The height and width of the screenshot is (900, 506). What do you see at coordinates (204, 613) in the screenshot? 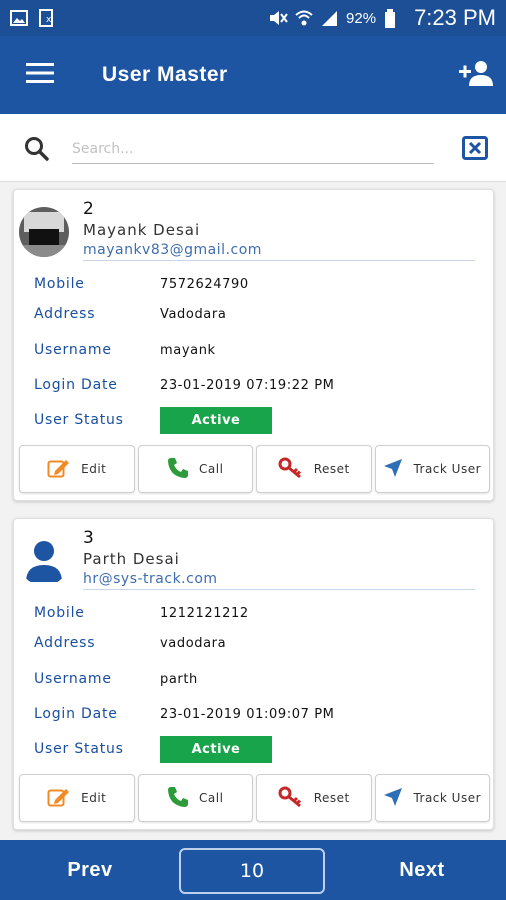
I see `mobile-value: 1212121212` at bounding box center [204, 613].